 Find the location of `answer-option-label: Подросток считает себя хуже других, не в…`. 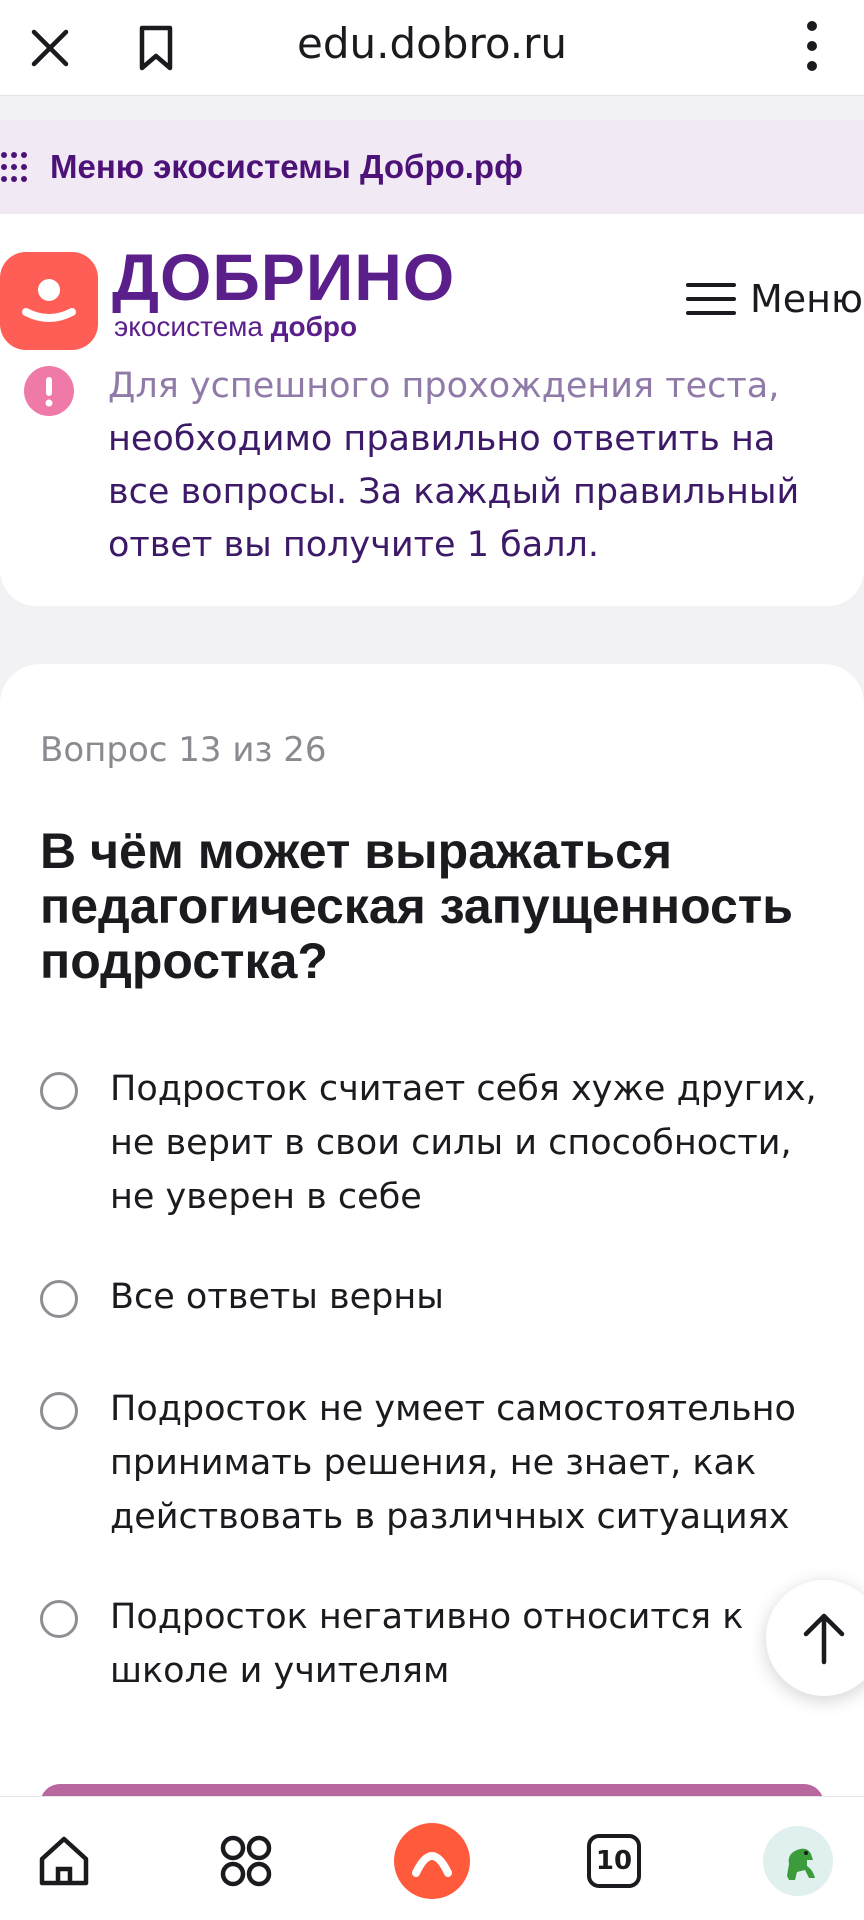

answer-option-label: Подросток считает себя хуже других, не в… is located at coordinates (463, 1143).